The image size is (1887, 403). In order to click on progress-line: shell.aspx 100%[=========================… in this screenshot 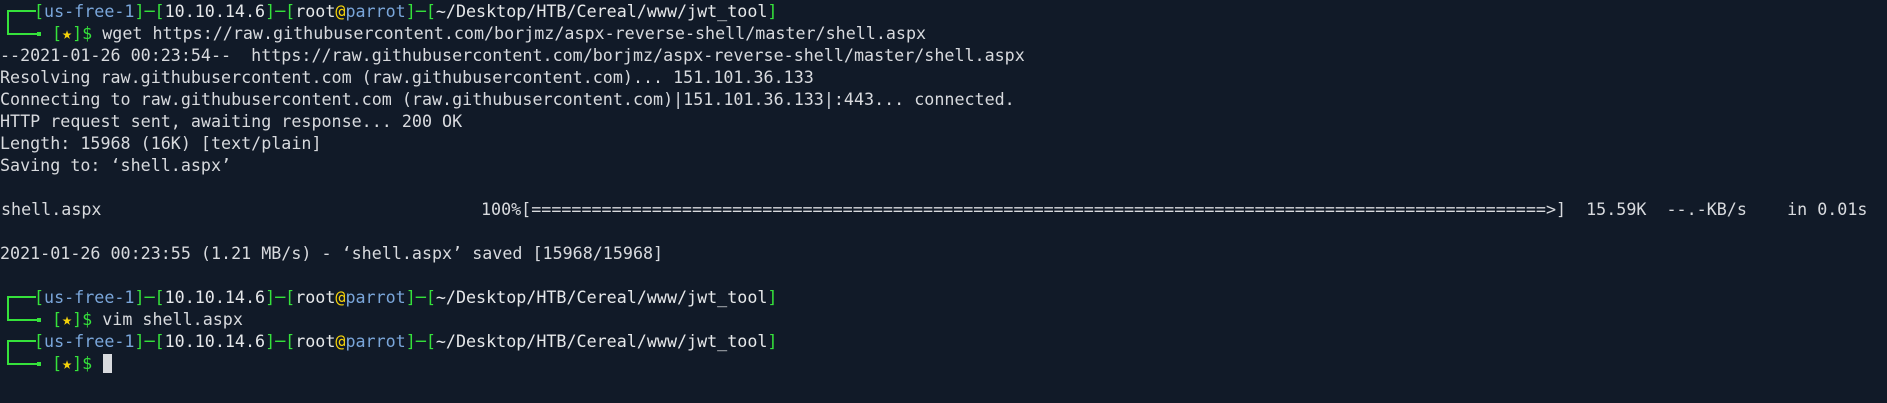, I will do `click(943, 209)`.